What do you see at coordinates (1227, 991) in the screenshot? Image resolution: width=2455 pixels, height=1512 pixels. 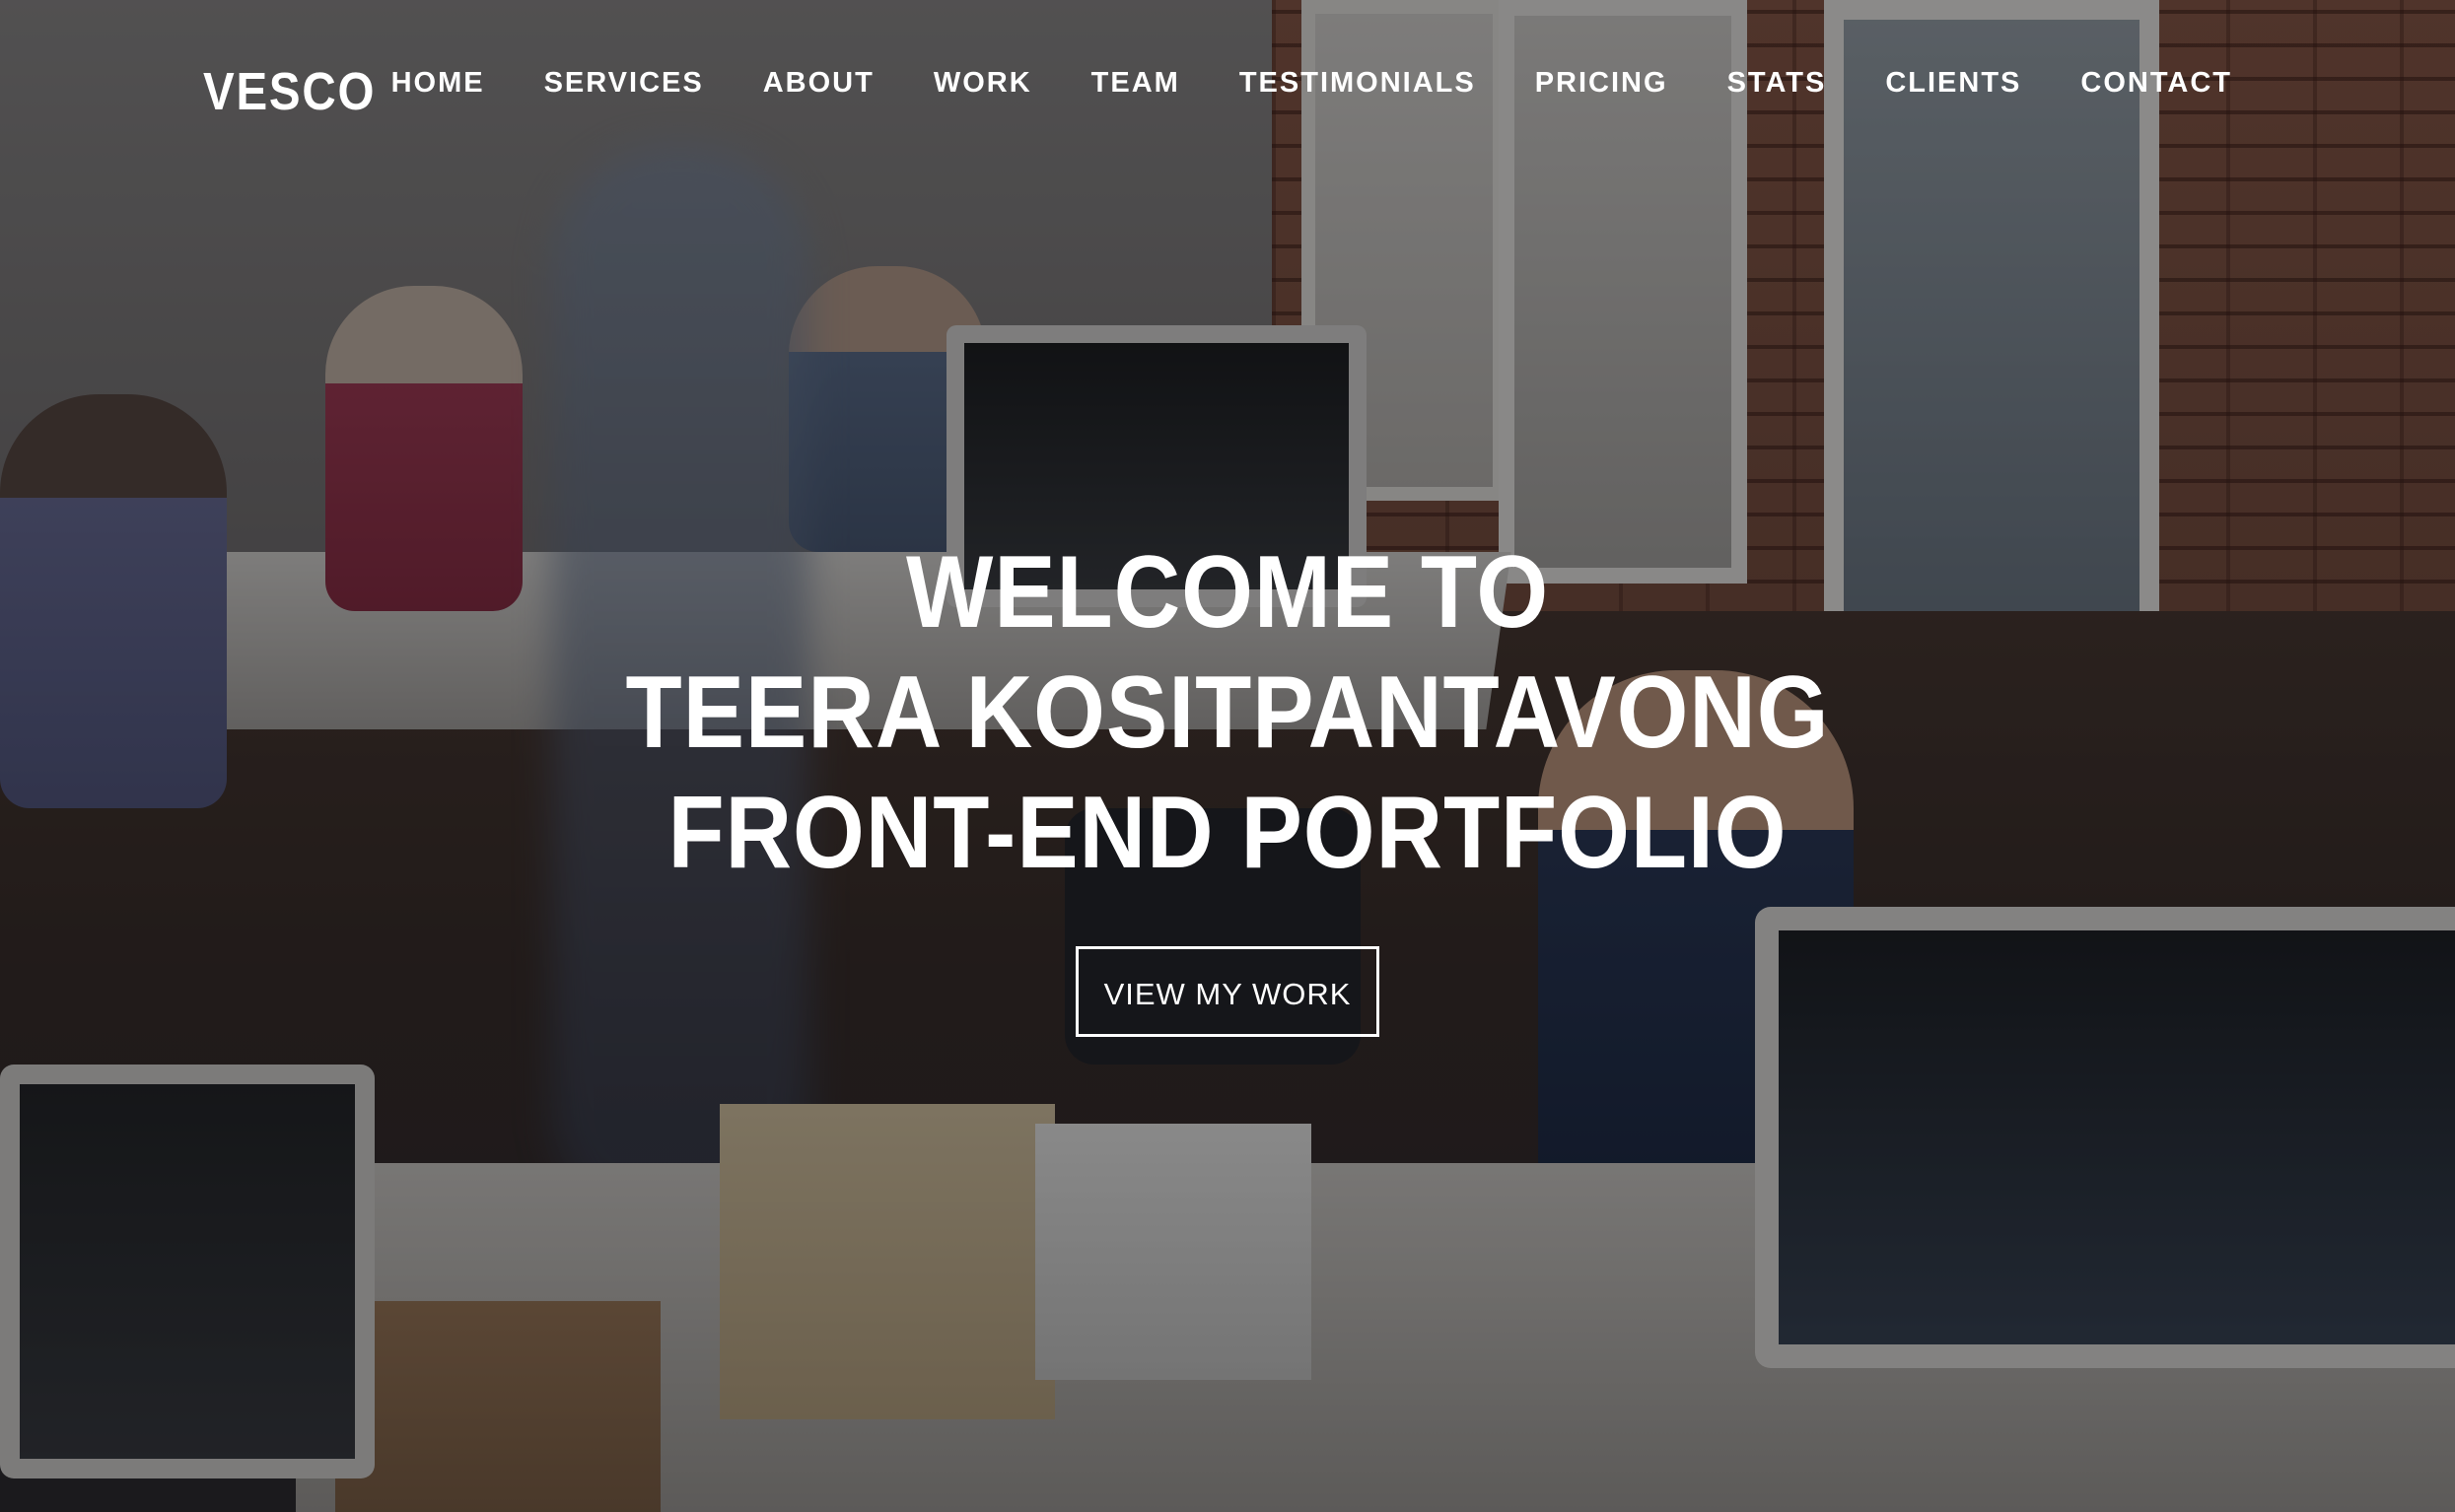 I see `view-my-work-button: VIEW MY WORK` at bounding box center [1227, 991].